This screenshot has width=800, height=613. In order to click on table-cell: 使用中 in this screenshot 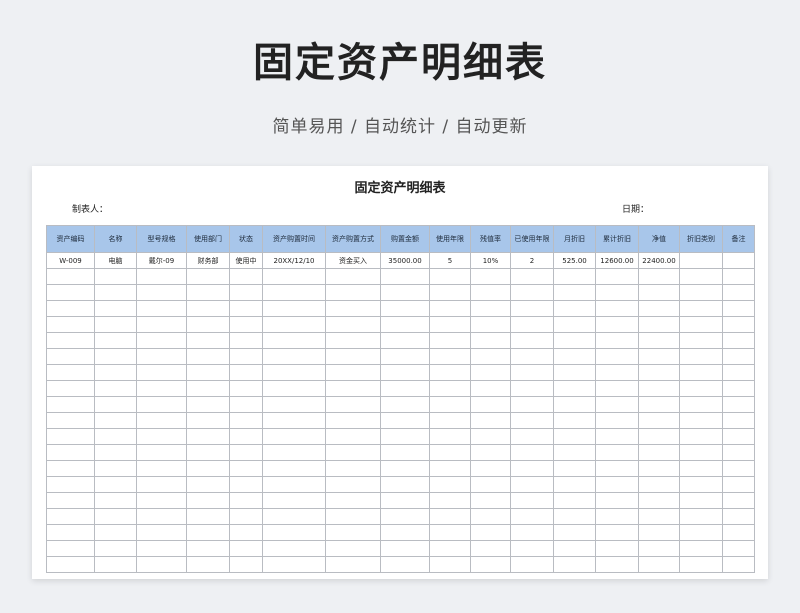, I will do `click(246, 260)`.